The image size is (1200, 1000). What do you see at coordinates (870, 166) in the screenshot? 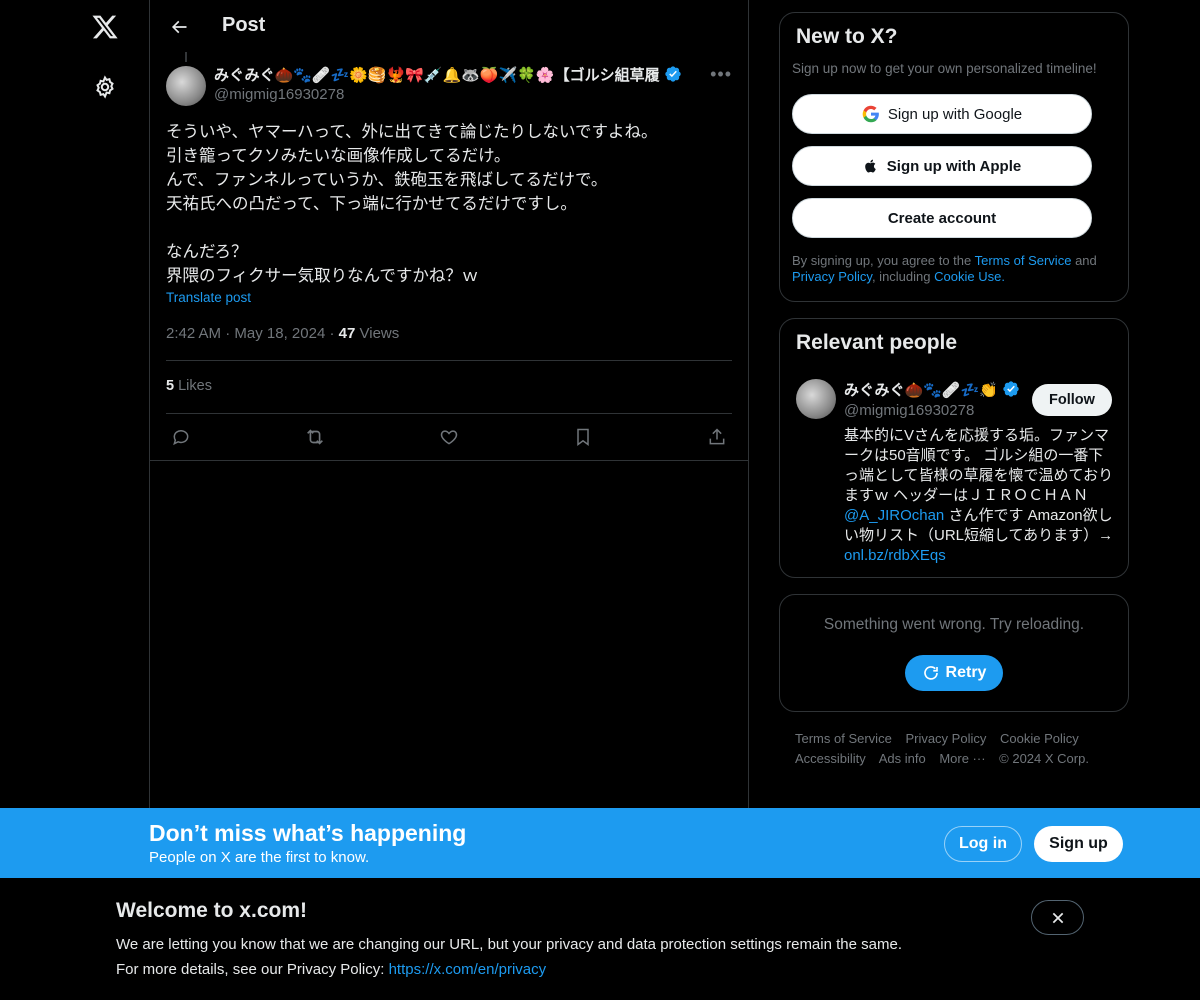
I see `apple-icon` at bounding box center [870, 166].